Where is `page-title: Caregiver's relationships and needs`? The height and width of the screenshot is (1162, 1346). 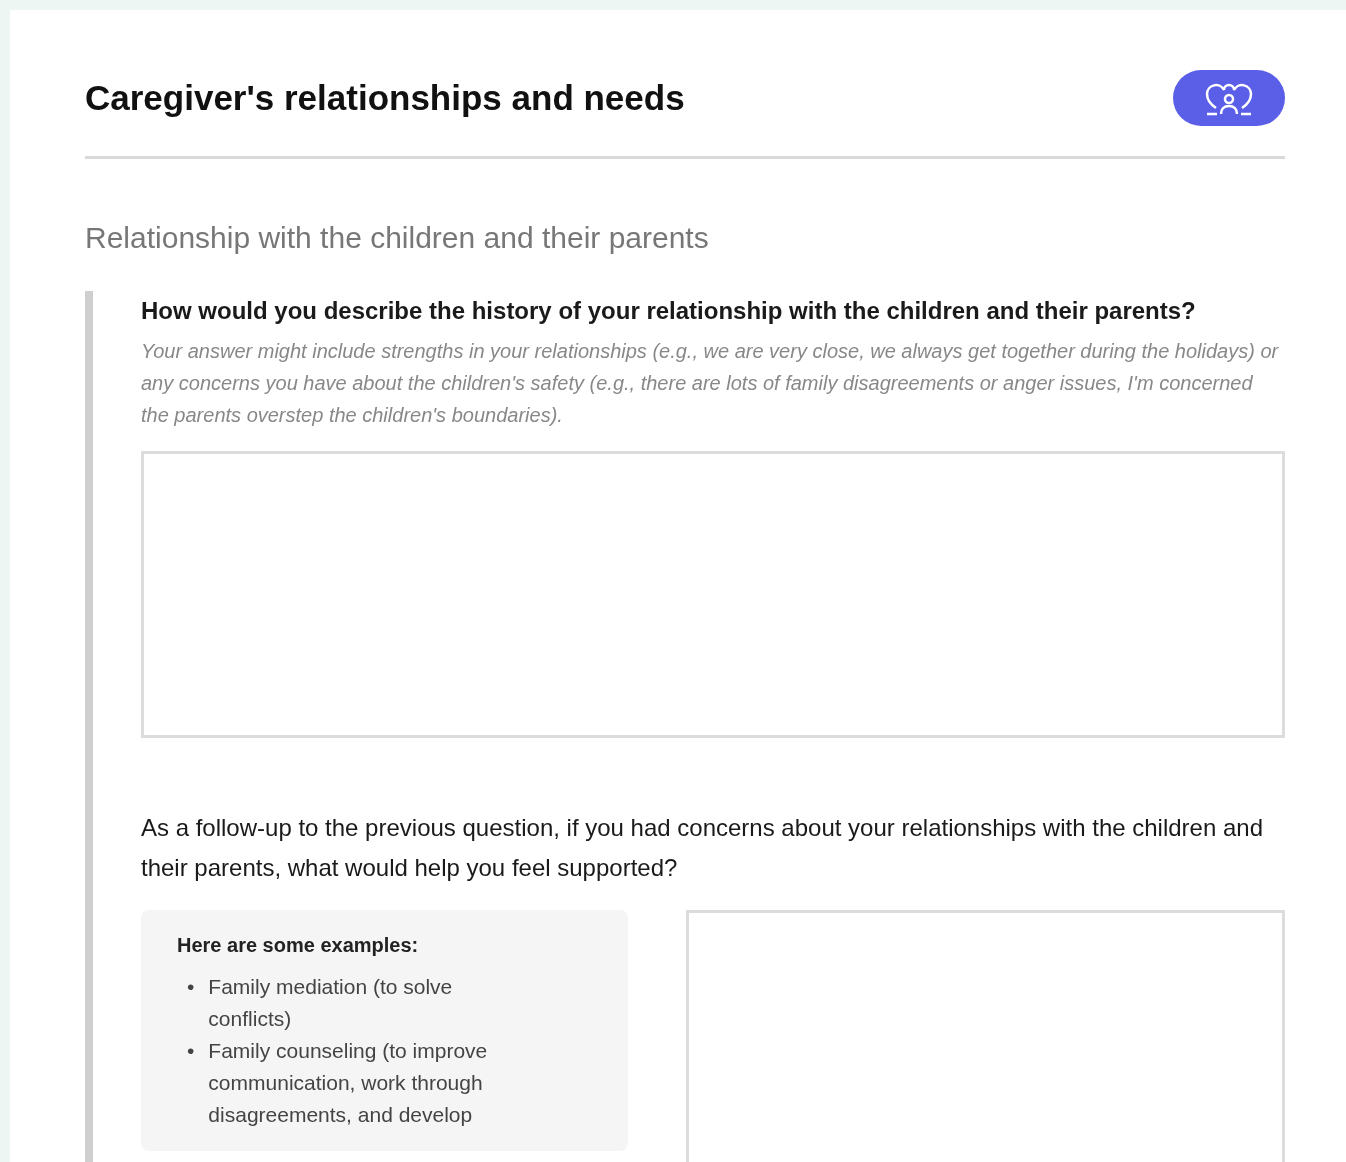
page-title: Caregiver's relationships and needs is located at coordinates (385, 98).